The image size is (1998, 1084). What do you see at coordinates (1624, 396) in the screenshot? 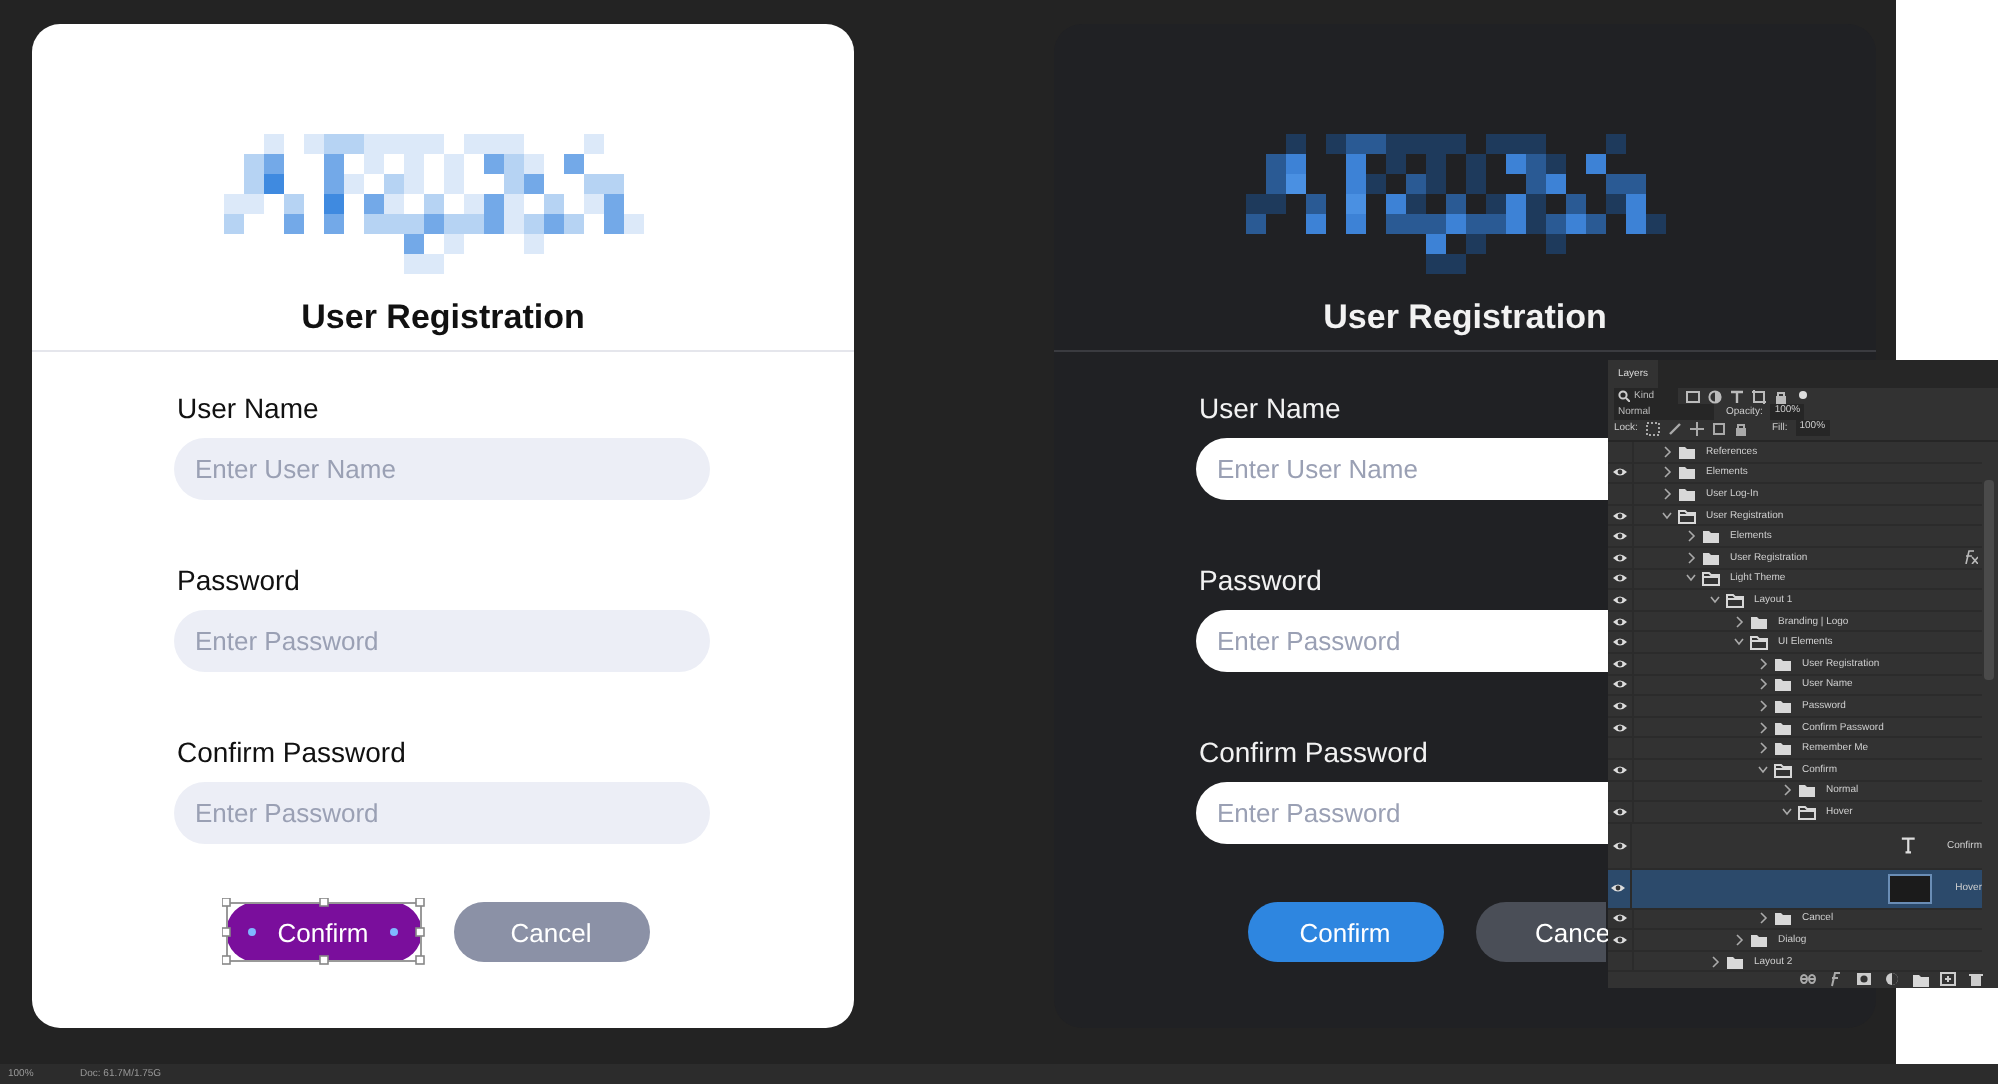
I see `search-icon` at bounding box center [1624, 396].